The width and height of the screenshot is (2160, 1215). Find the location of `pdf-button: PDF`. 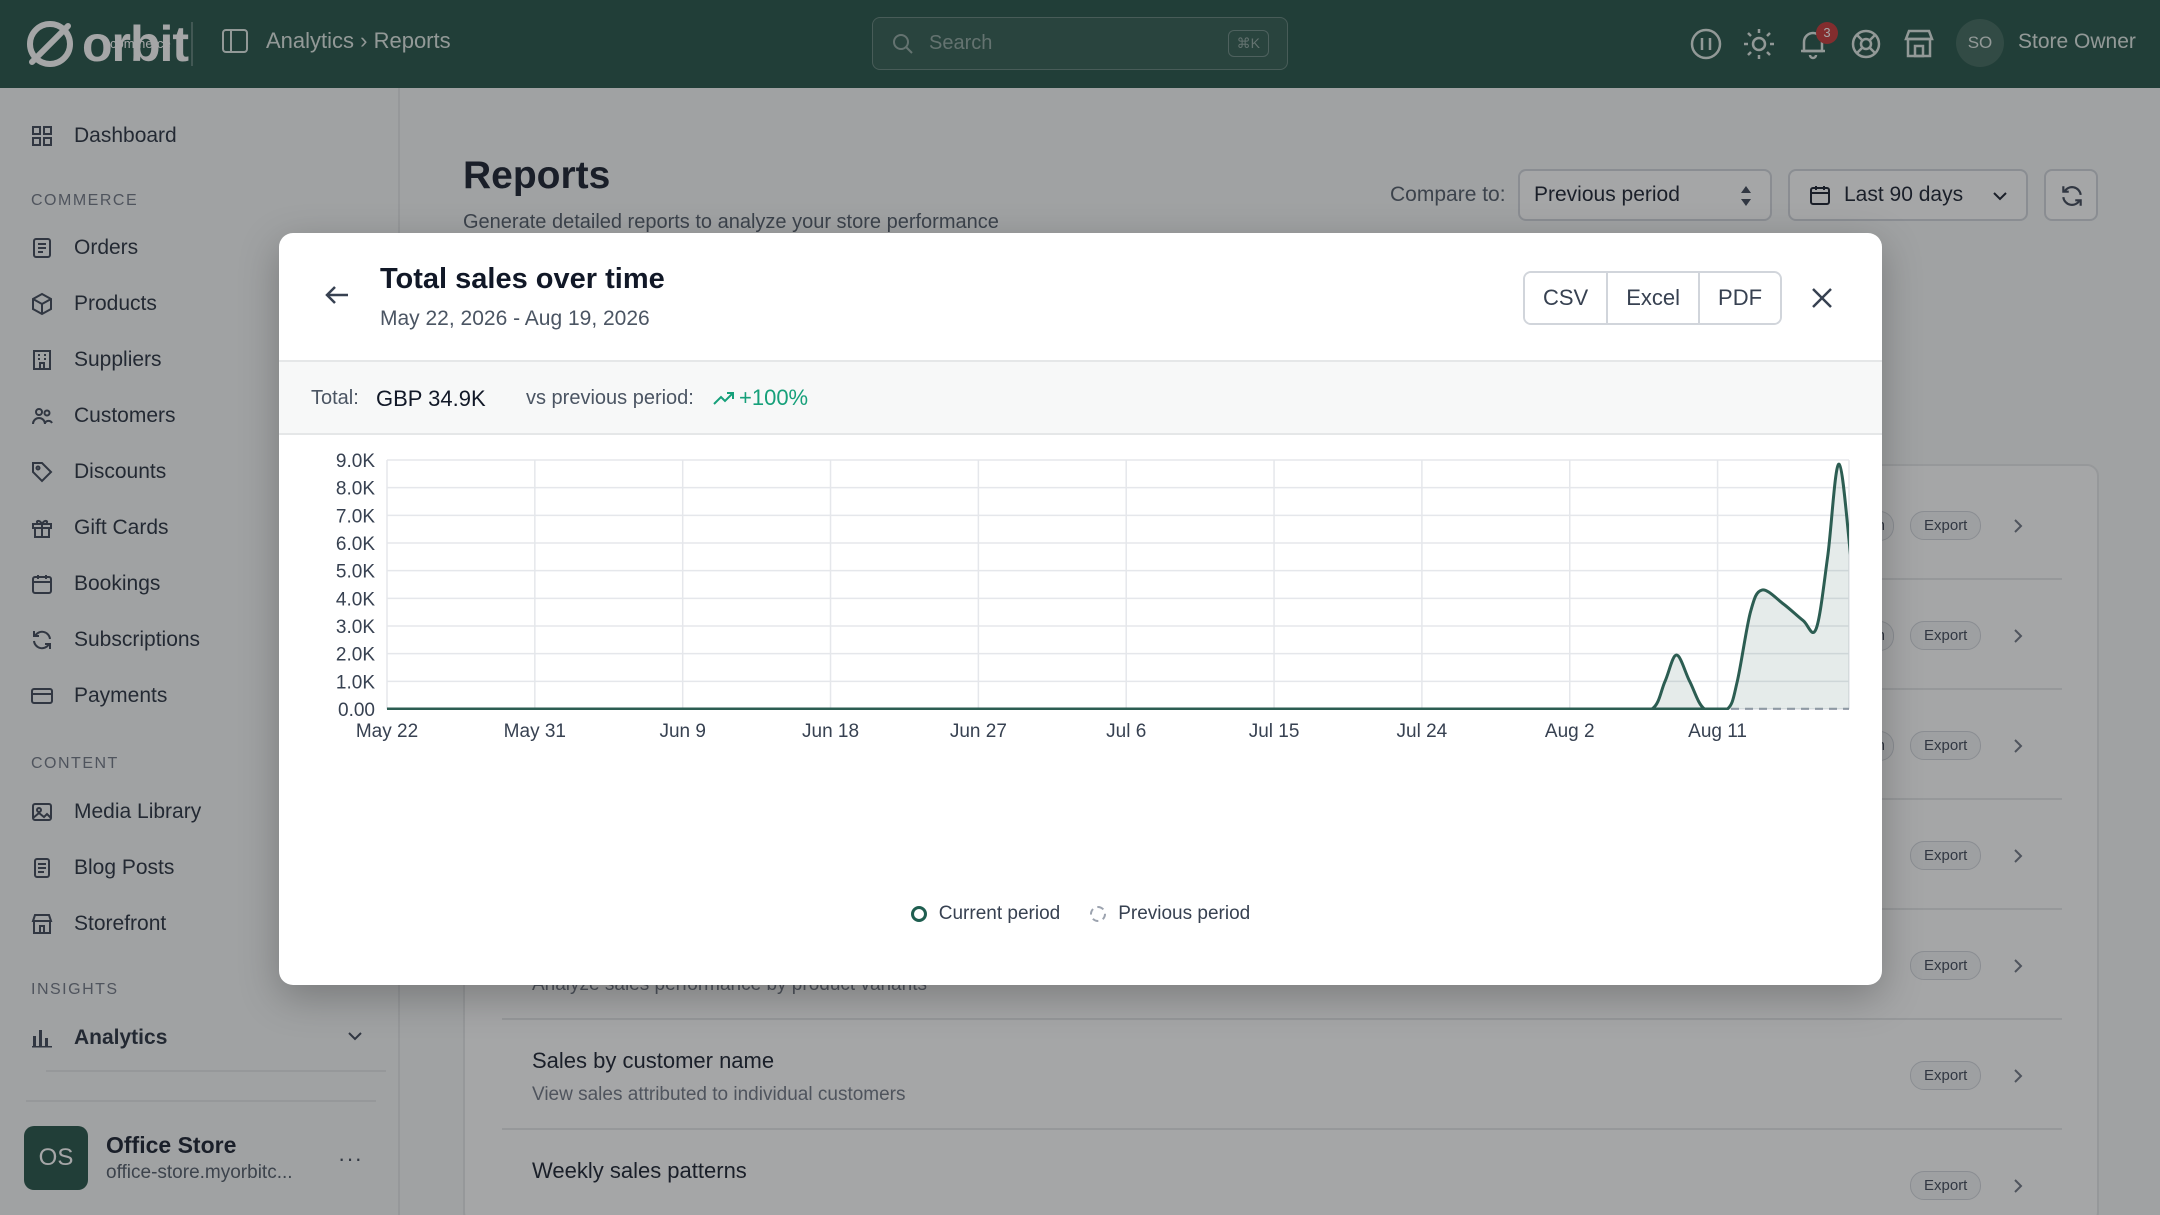

pdf-button: PDF is located at coordinates (1740, 298).